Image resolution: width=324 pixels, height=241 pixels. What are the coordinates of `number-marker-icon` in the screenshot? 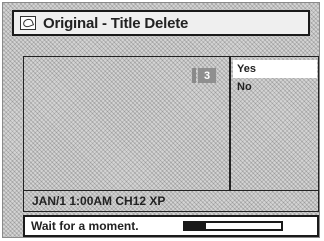 It's located at (194, 75).